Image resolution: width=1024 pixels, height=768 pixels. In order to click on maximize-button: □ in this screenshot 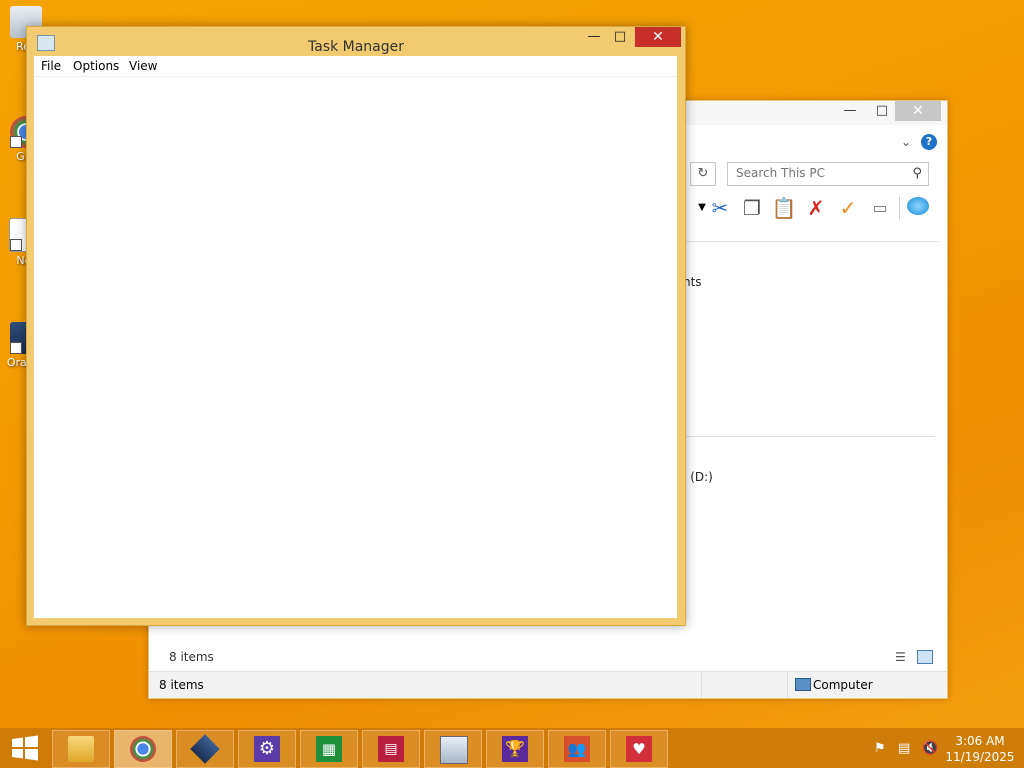, I will do `click(620, 37)`.